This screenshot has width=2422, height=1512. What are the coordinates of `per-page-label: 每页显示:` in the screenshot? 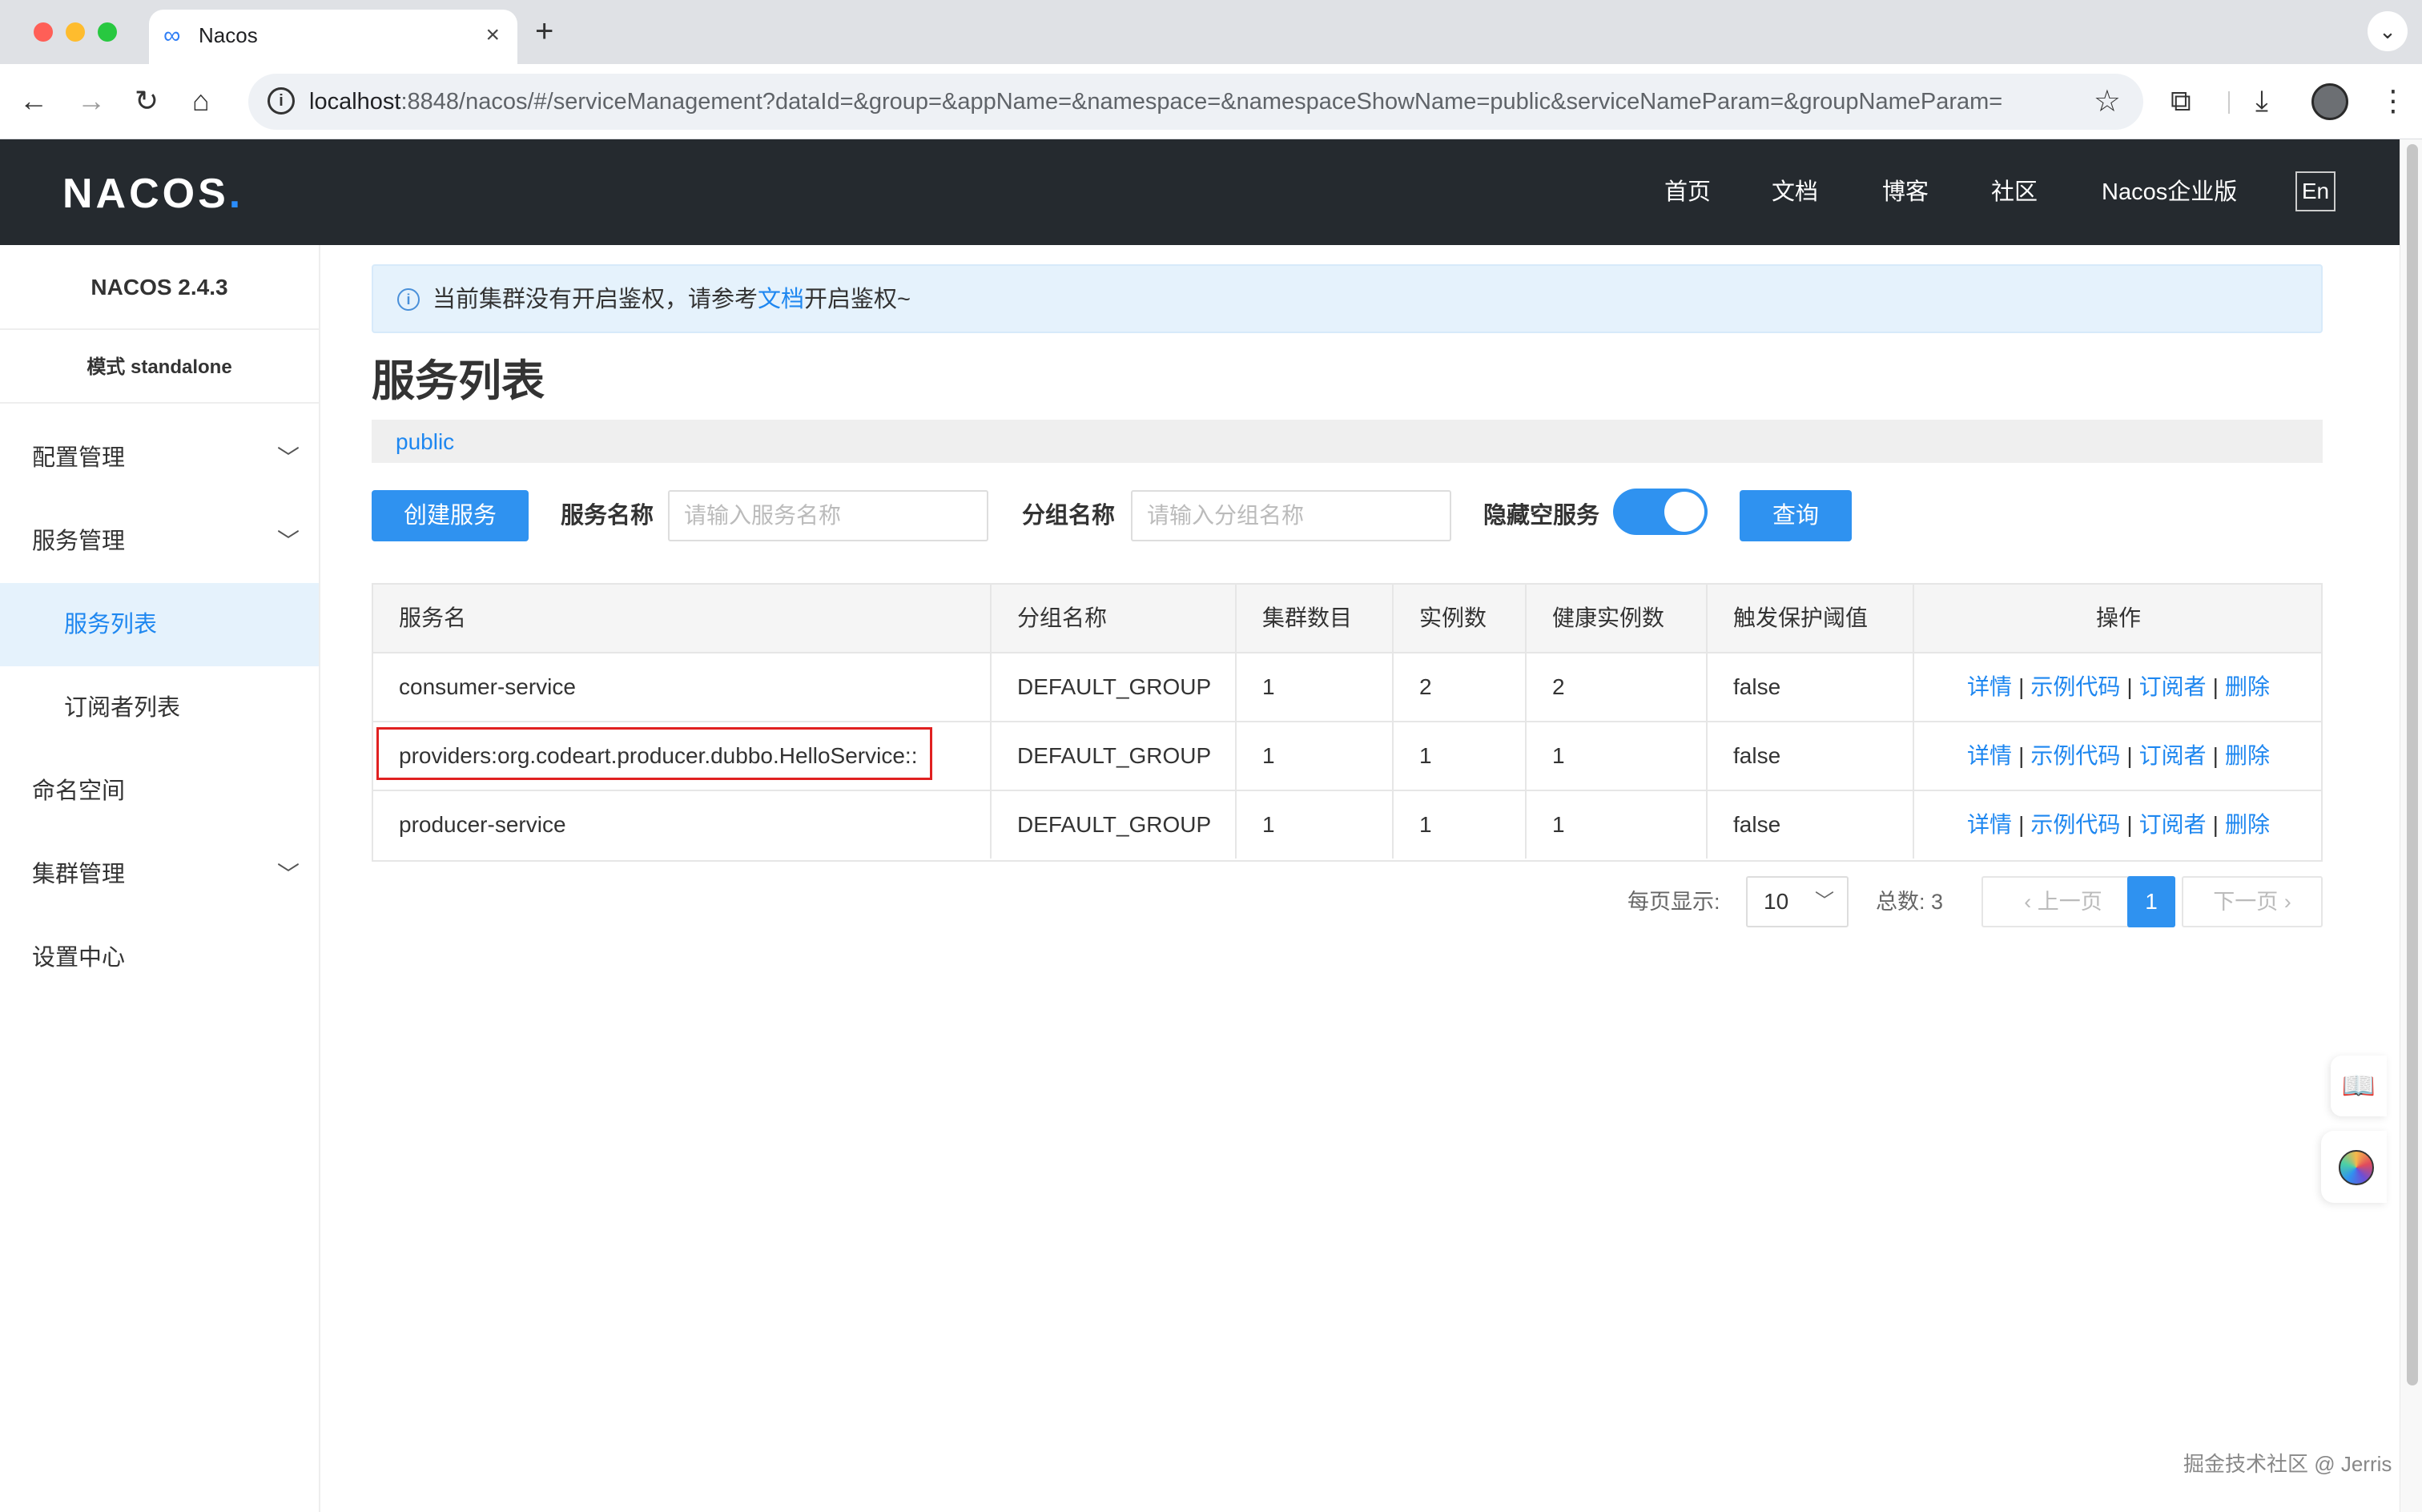 It's located at (1673, 902).